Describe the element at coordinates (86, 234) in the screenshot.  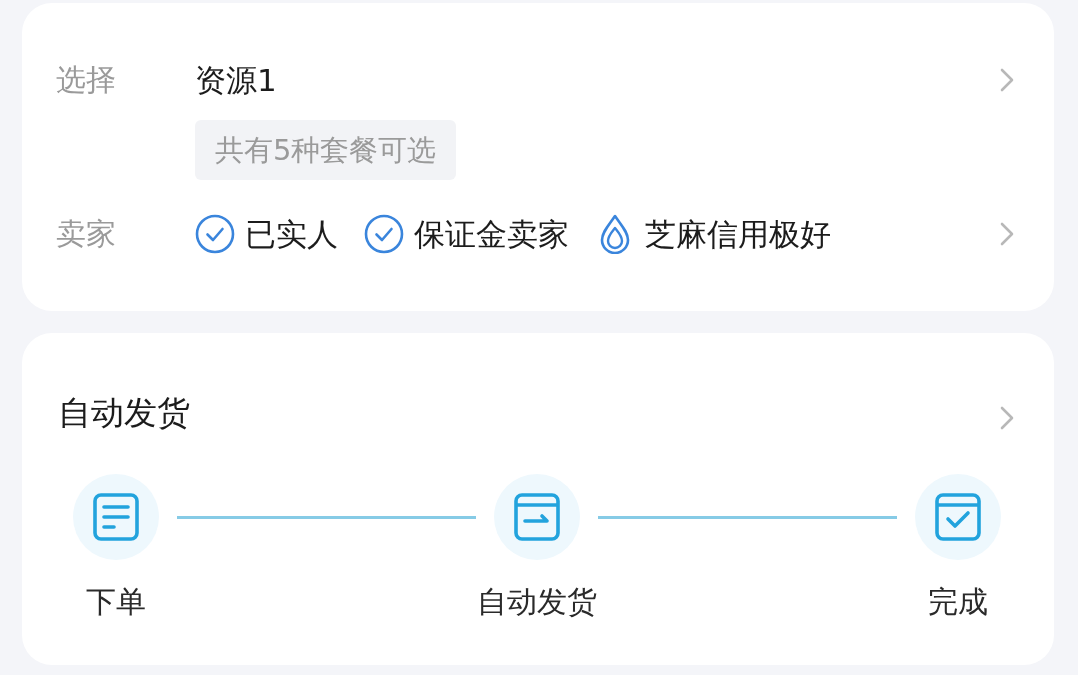
I see `field-label: 卖家` at that location.